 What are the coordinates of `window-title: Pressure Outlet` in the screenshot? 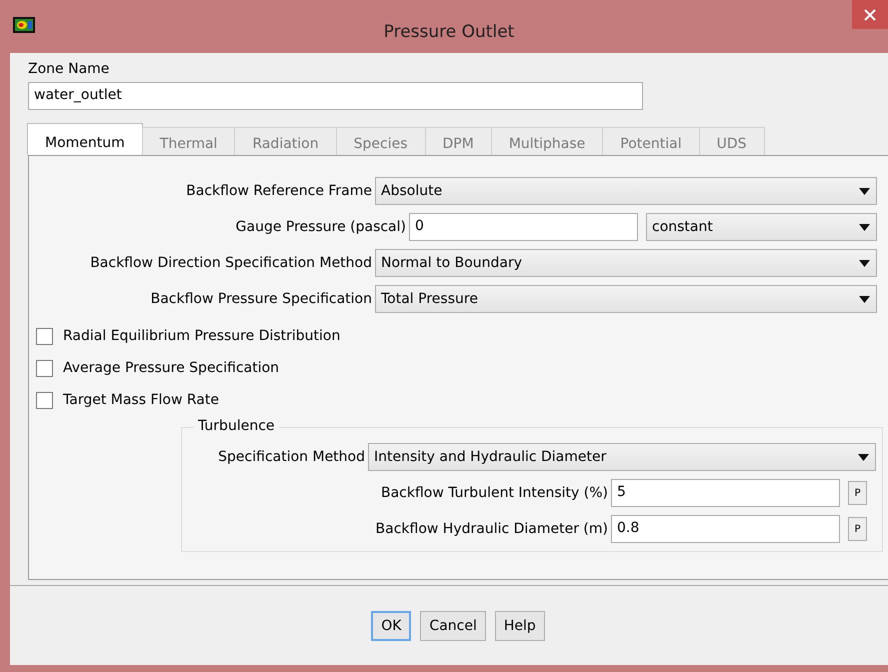 It's located at (449, 32).